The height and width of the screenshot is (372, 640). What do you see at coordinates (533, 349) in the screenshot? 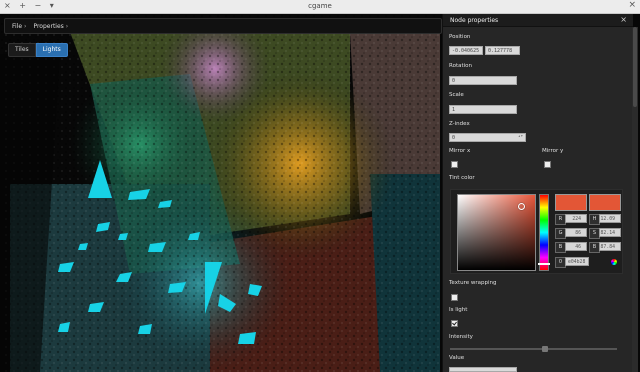
I see `intensity-slider` at bounding box center [533, 349].